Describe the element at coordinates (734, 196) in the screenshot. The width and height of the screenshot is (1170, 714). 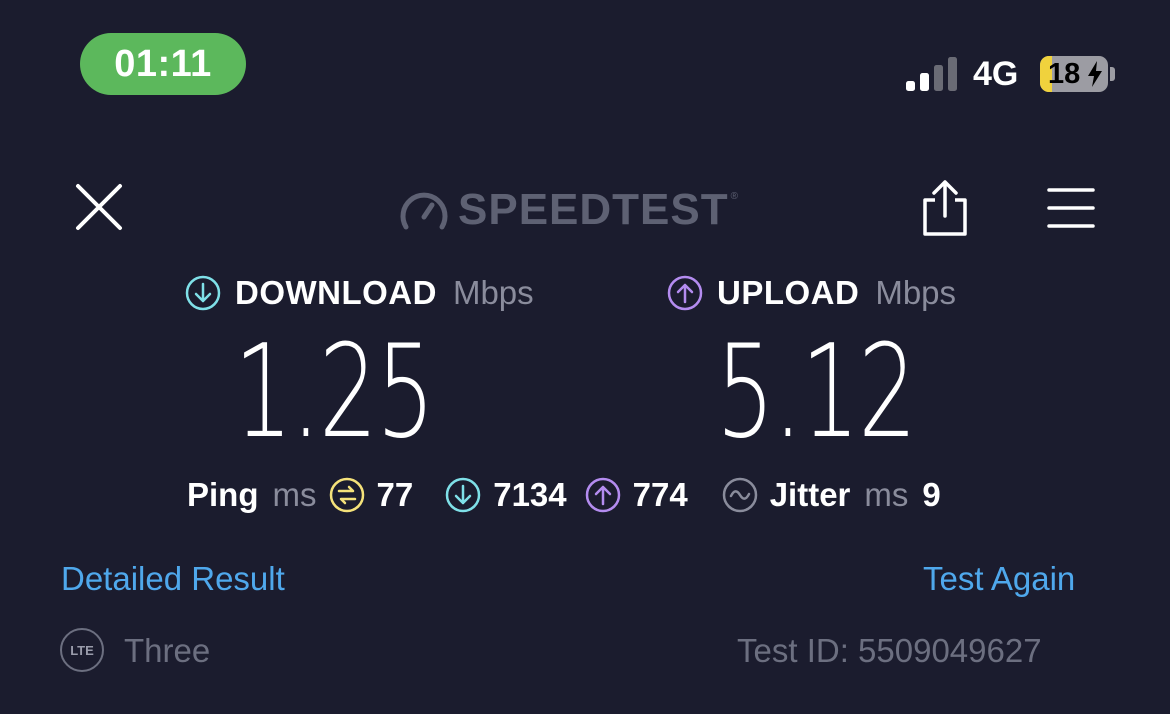
I see `logo-trademark: ®` at that location.